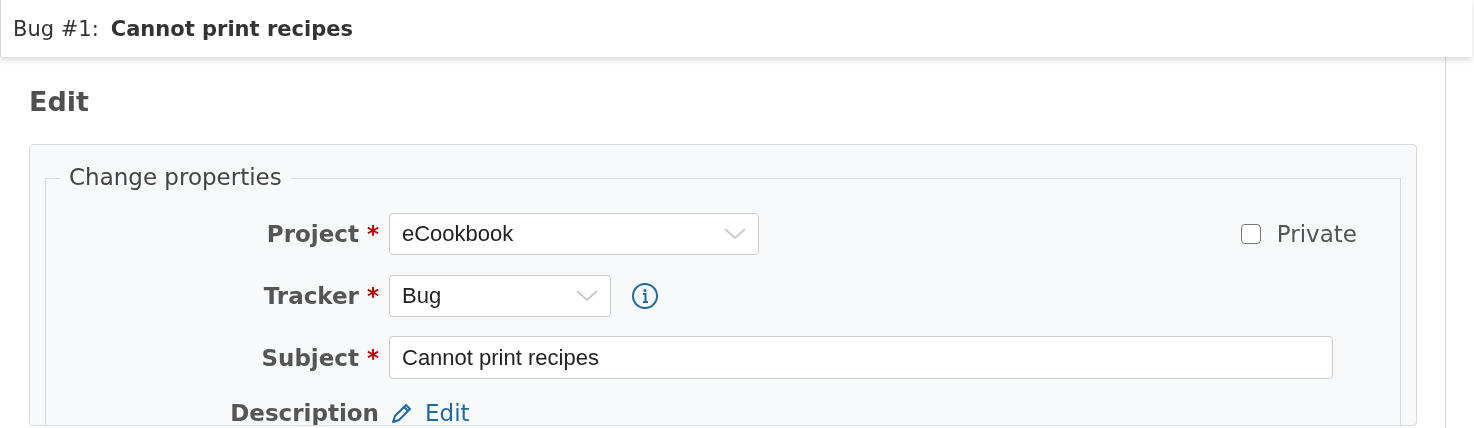 The image size is (1474, 428). What do you see at coordinates (59, 102) in the screenshot?
I see `page-heading: Edit` at bounding box center [59, 102].